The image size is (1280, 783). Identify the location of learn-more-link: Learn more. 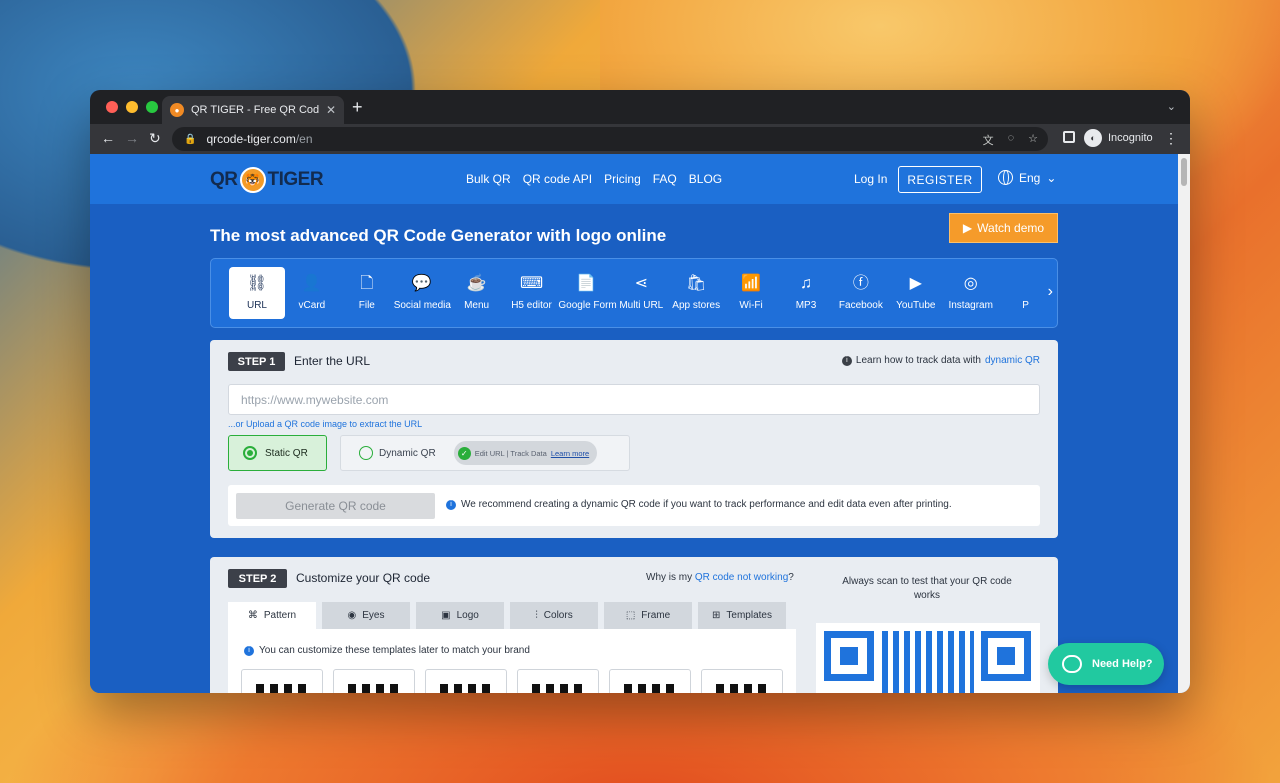
(570, 453).